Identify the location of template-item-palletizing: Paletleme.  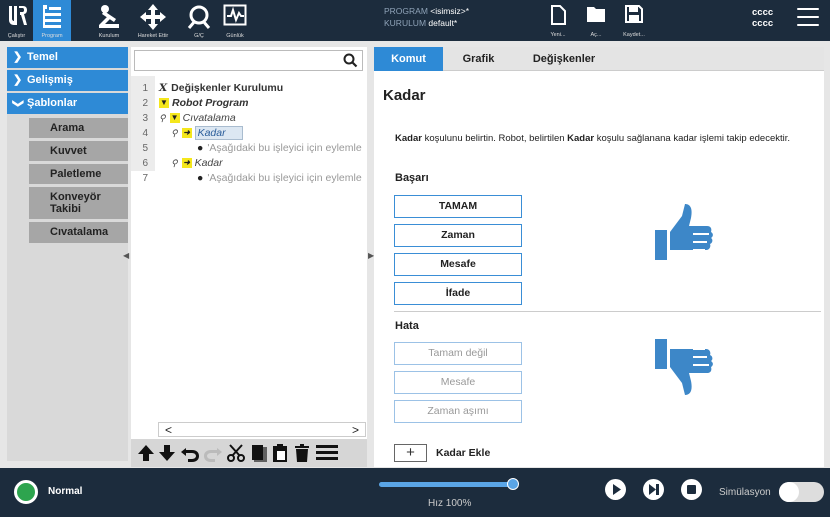
(78, 174).